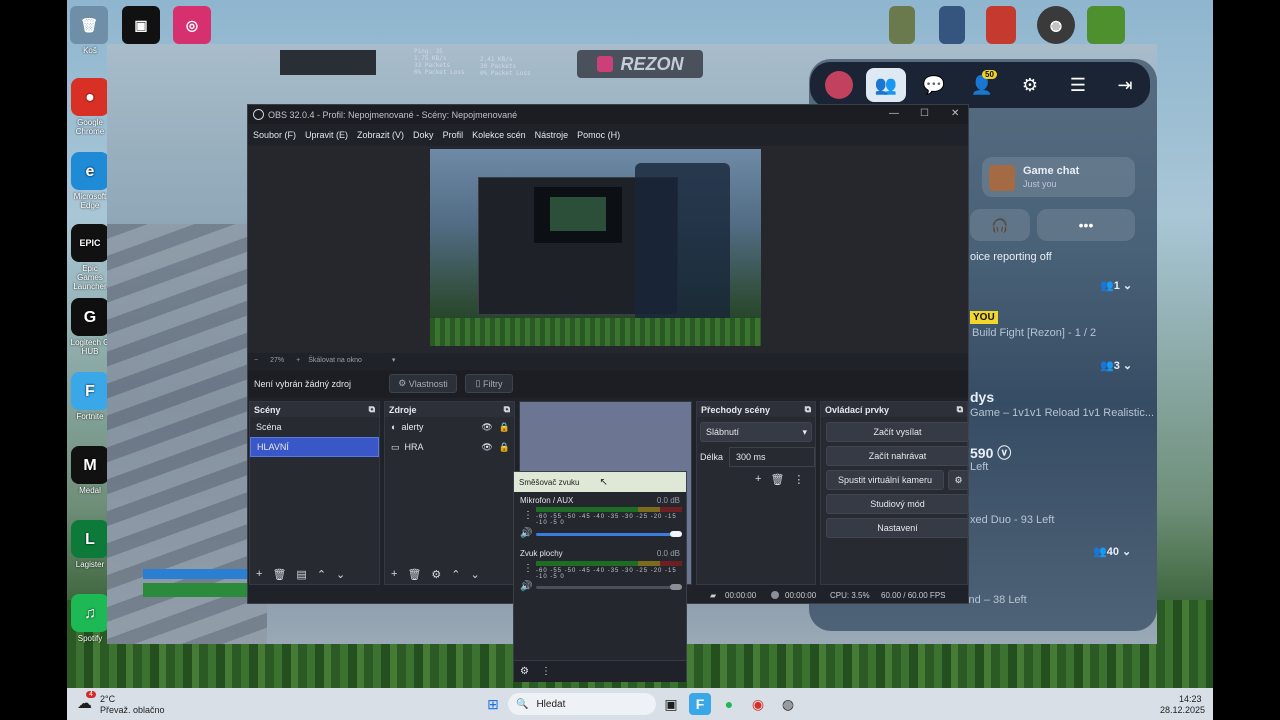 The width and height of the screenshot is (1280, 720). Describe the element at coordinates (902, 25) in the screenshot. I see `image-thumb-1-icon` at that location.